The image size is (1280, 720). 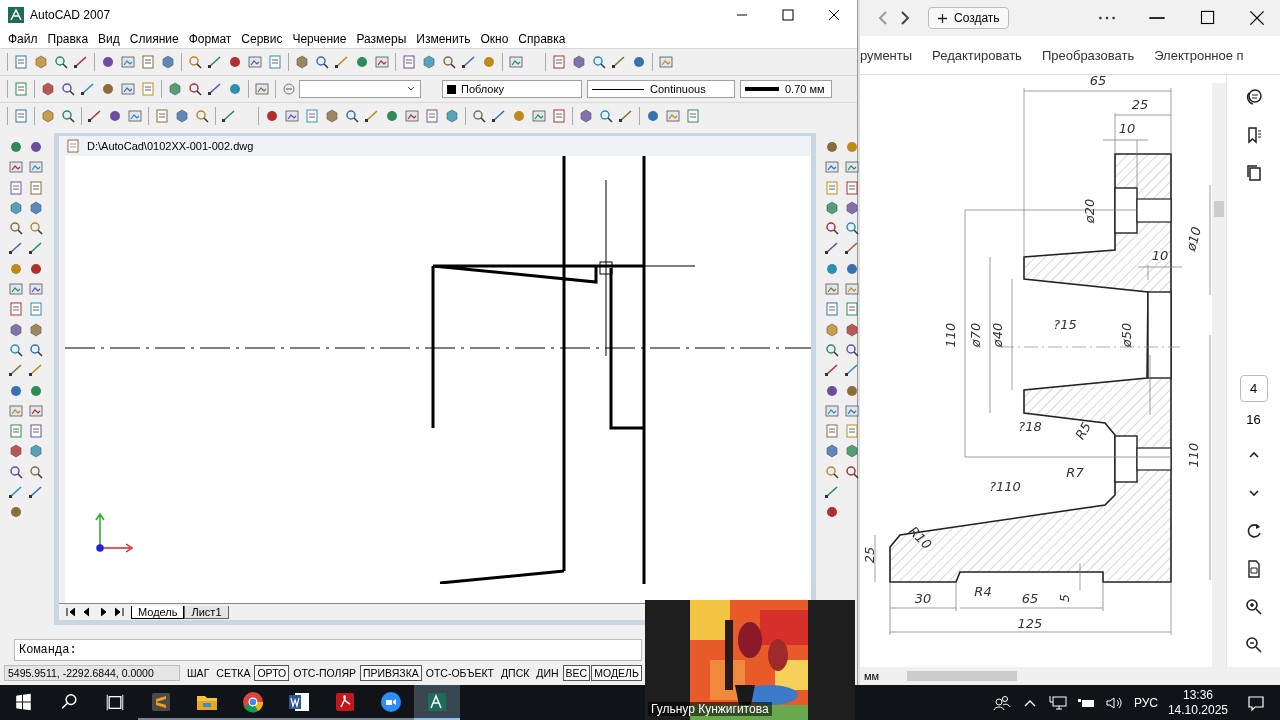 I want to click on ucs-icon, so click(x=114, y=532).